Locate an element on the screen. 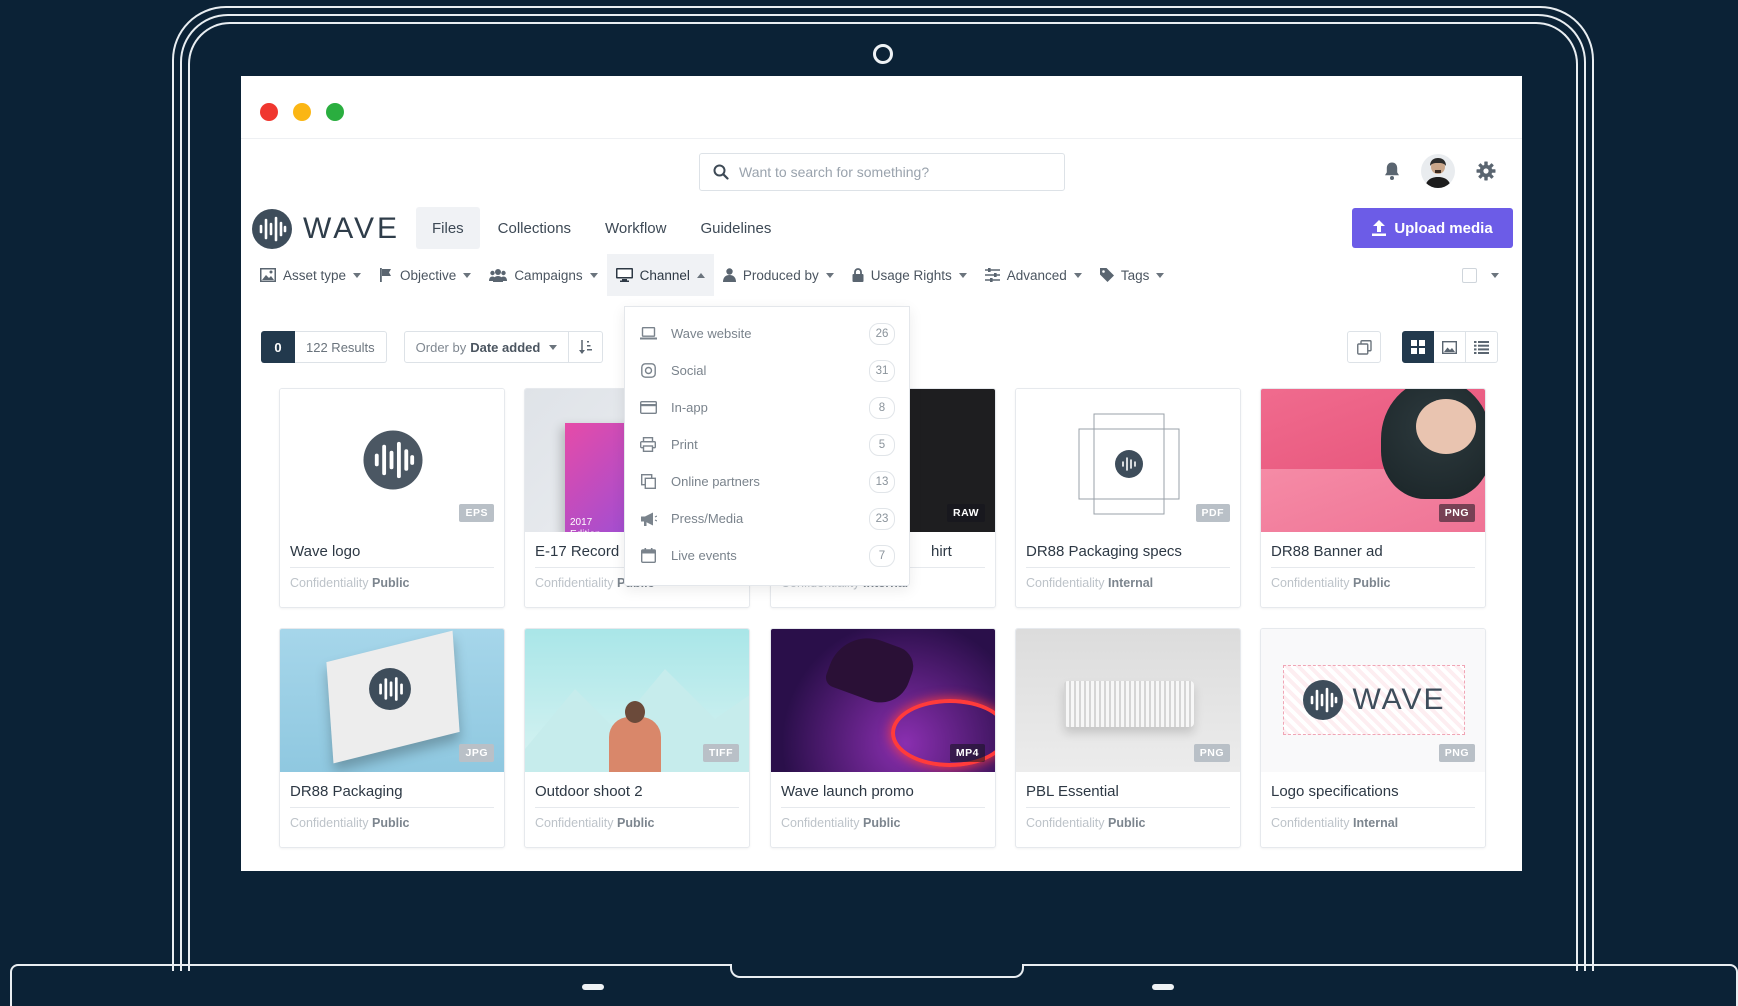  confidentiality-value: Internal is located at coordinates (1376, 823).